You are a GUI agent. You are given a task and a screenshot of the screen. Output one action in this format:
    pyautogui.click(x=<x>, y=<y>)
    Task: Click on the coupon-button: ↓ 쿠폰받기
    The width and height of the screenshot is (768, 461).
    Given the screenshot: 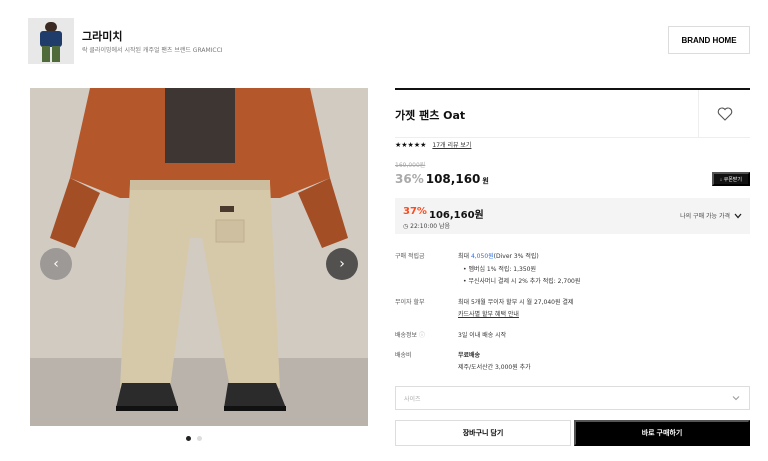 What is the action you would take?
    pyautogui.click(x=730, y=179)
    